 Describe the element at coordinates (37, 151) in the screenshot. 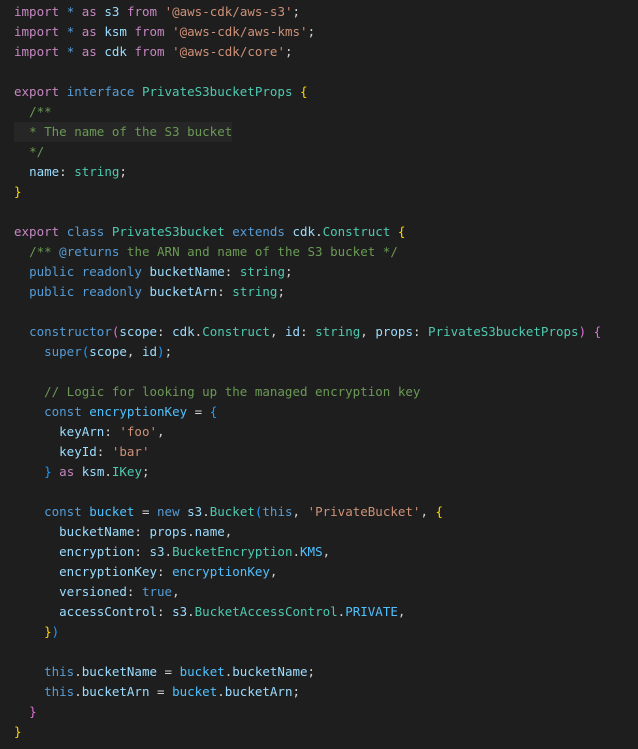

I see `code-token: */` at that location.